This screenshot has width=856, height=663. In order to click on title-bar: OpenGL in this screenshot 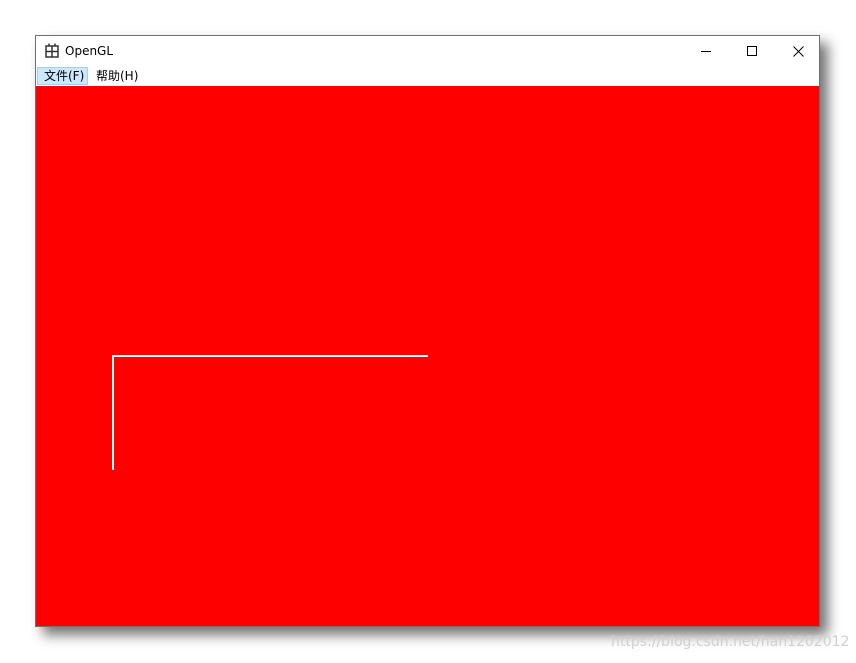, I will do `click(427, 51)`.